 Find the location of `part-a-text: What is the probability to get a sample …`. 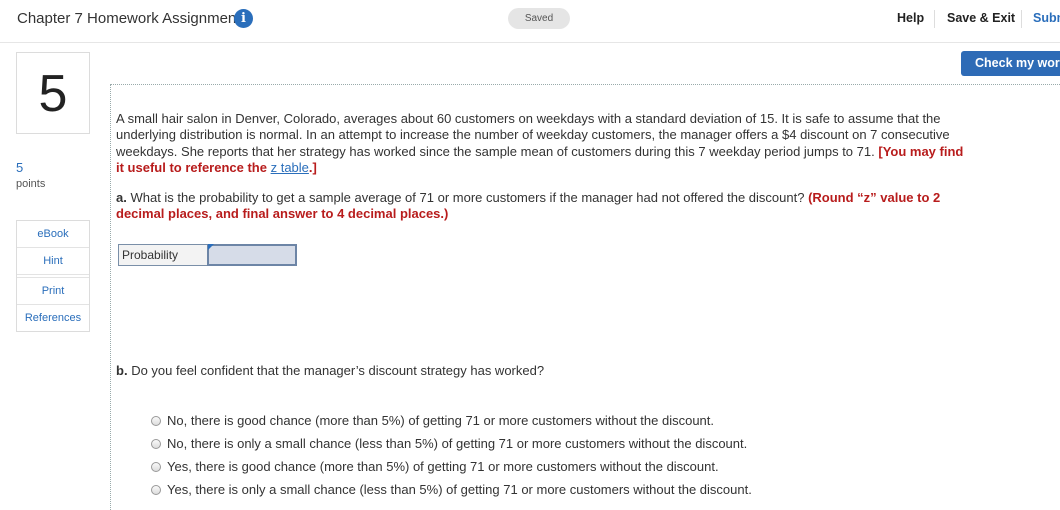

part-a-text: What is the probability to get a sample … is located at coordinates (467, 197).